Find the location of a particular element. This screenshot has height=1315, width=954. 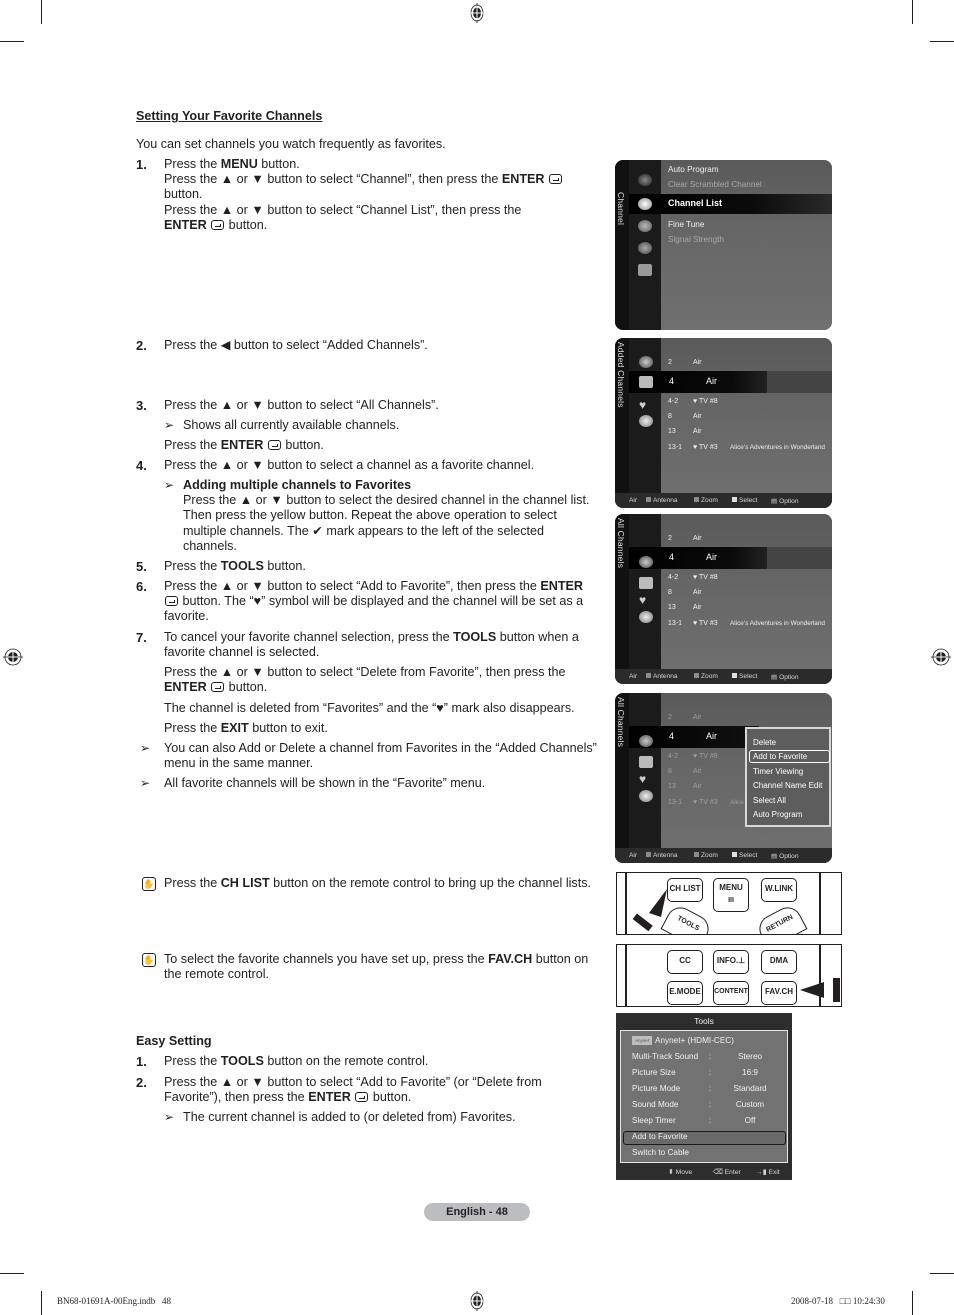

step-text: button to exit. is located at coordinates (288, 728).